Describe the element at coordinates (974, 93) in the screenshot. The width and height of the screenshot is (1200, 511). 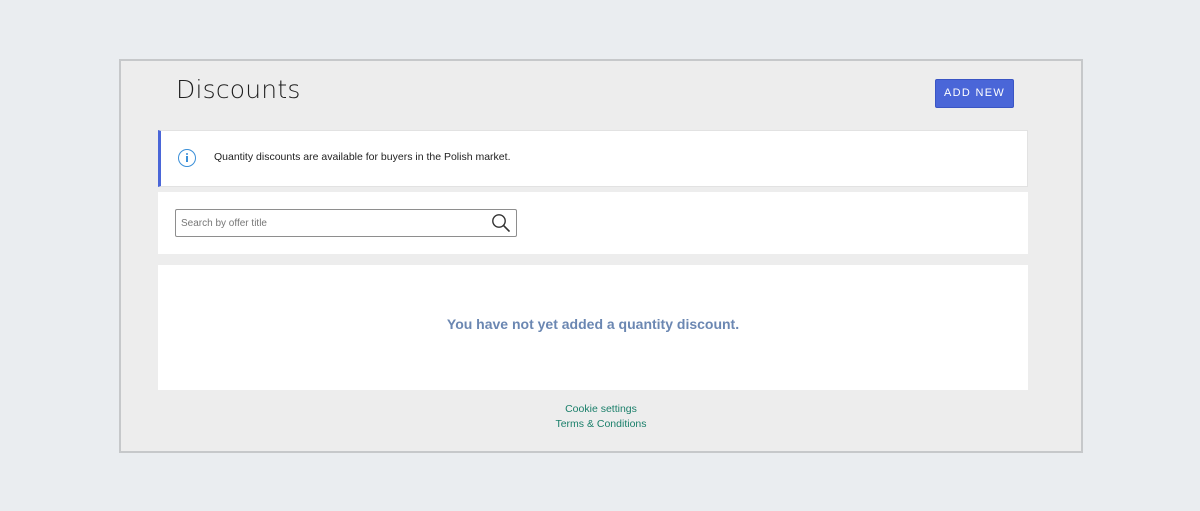
I see `add-new-button: ADD NEW` at that location.